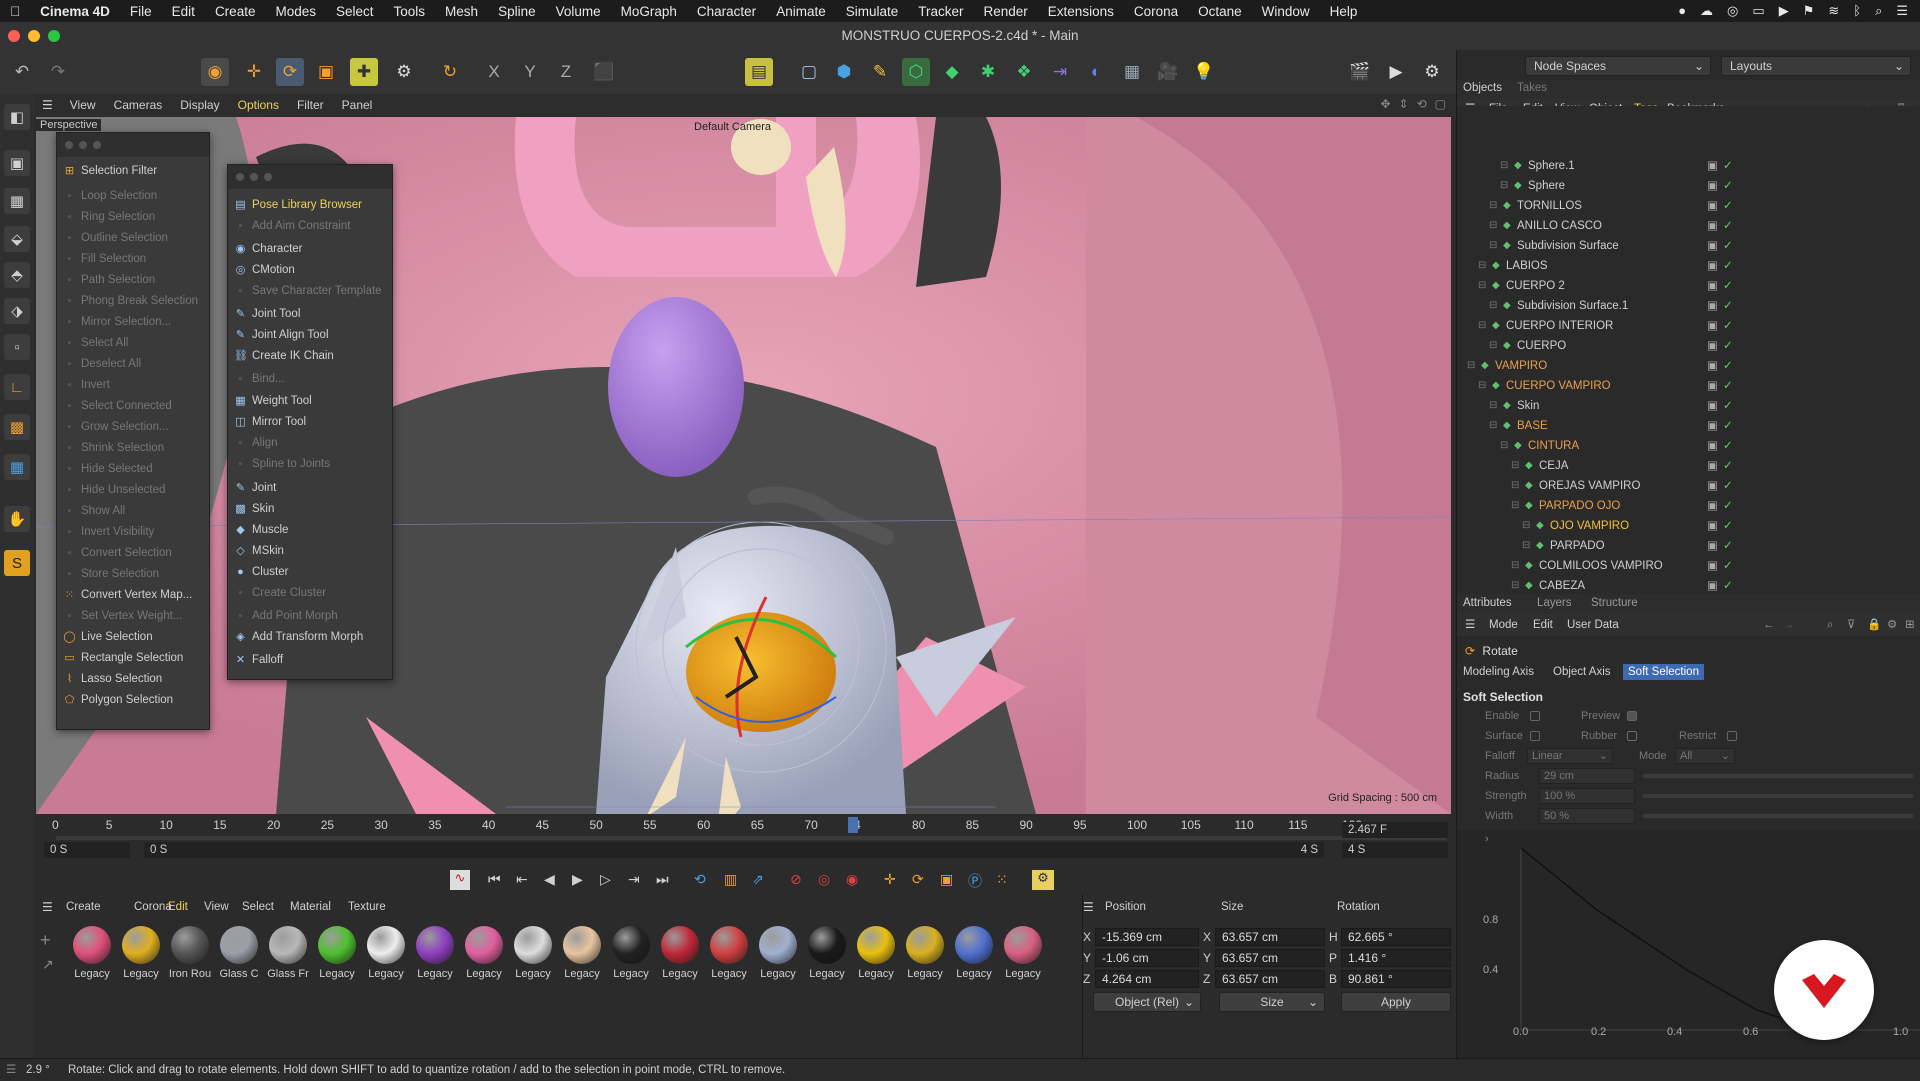 The image size is (1920, 1081). I want to click on object-mode-icon: ▣, so click(17, 163).